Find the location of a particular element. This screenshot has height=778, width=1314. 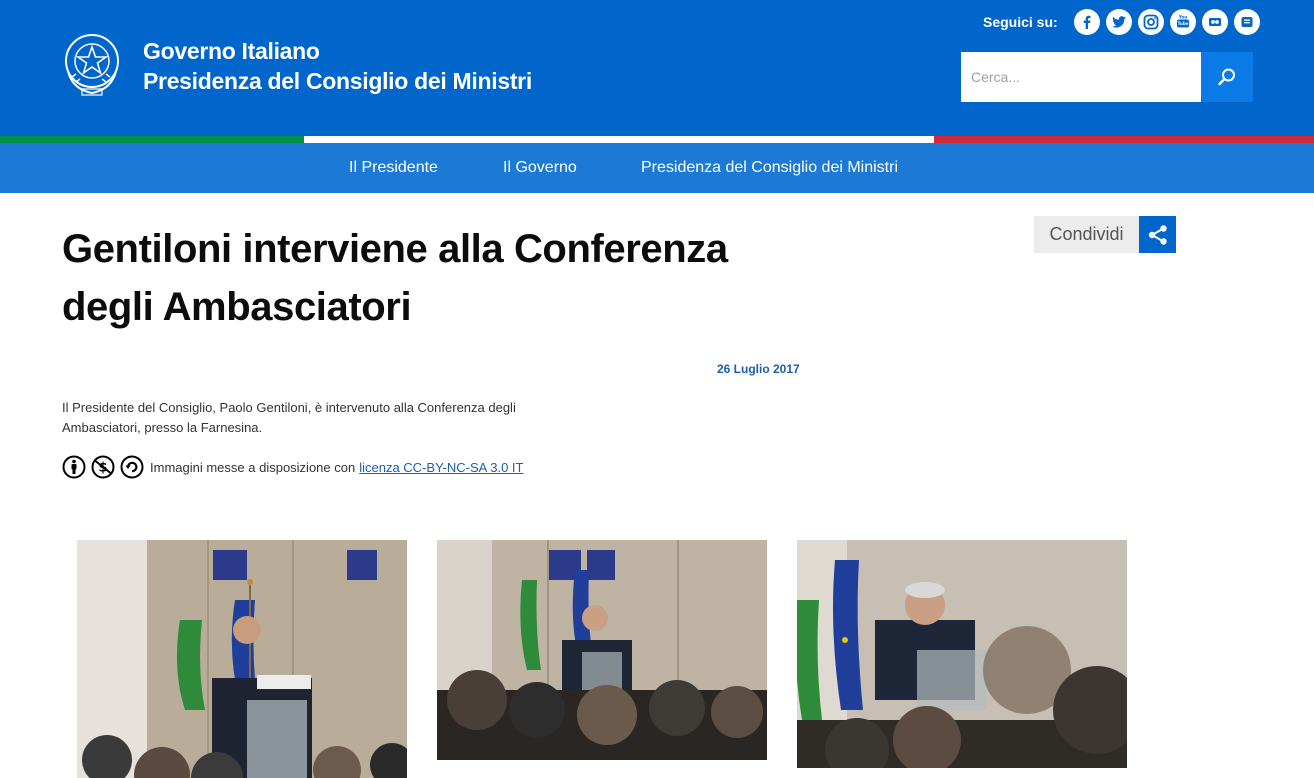

cc-sa-icon is located at coordinates (132, 467).